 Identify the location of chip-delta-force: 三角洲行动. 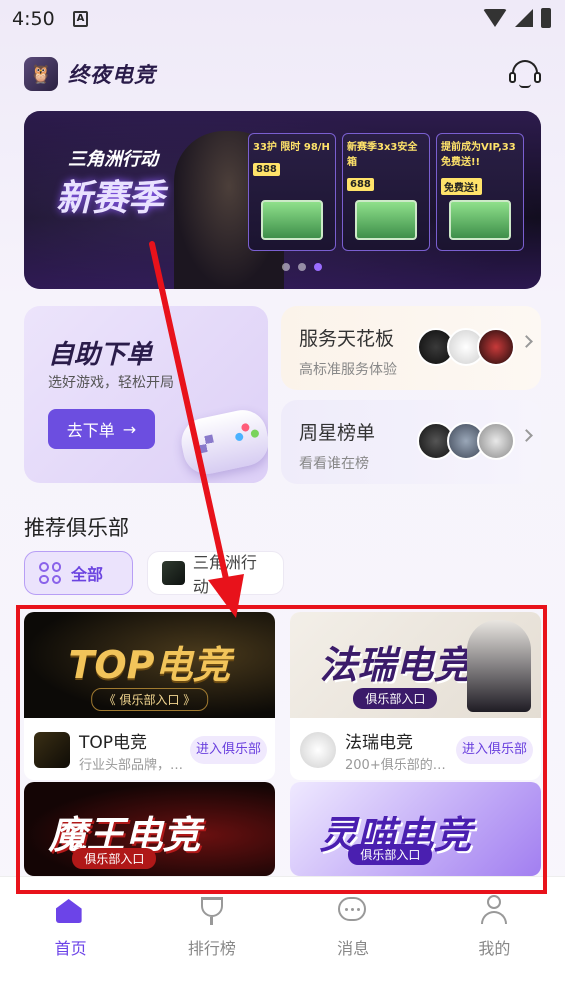
(215, 573).